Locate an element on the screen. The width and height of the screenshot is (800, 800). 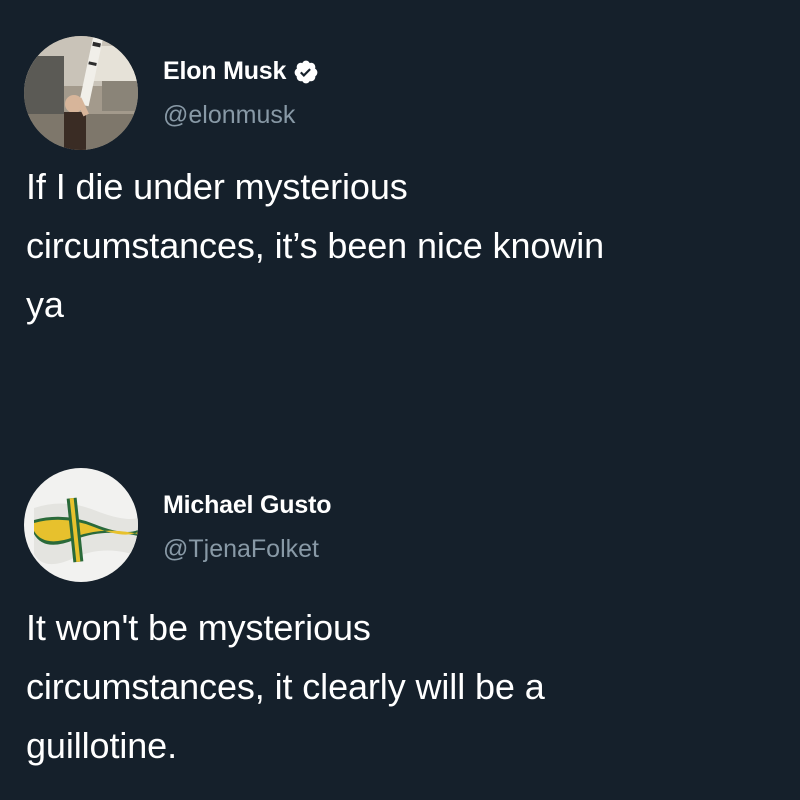
verified-check-icon is located at coordinates (306, 72).